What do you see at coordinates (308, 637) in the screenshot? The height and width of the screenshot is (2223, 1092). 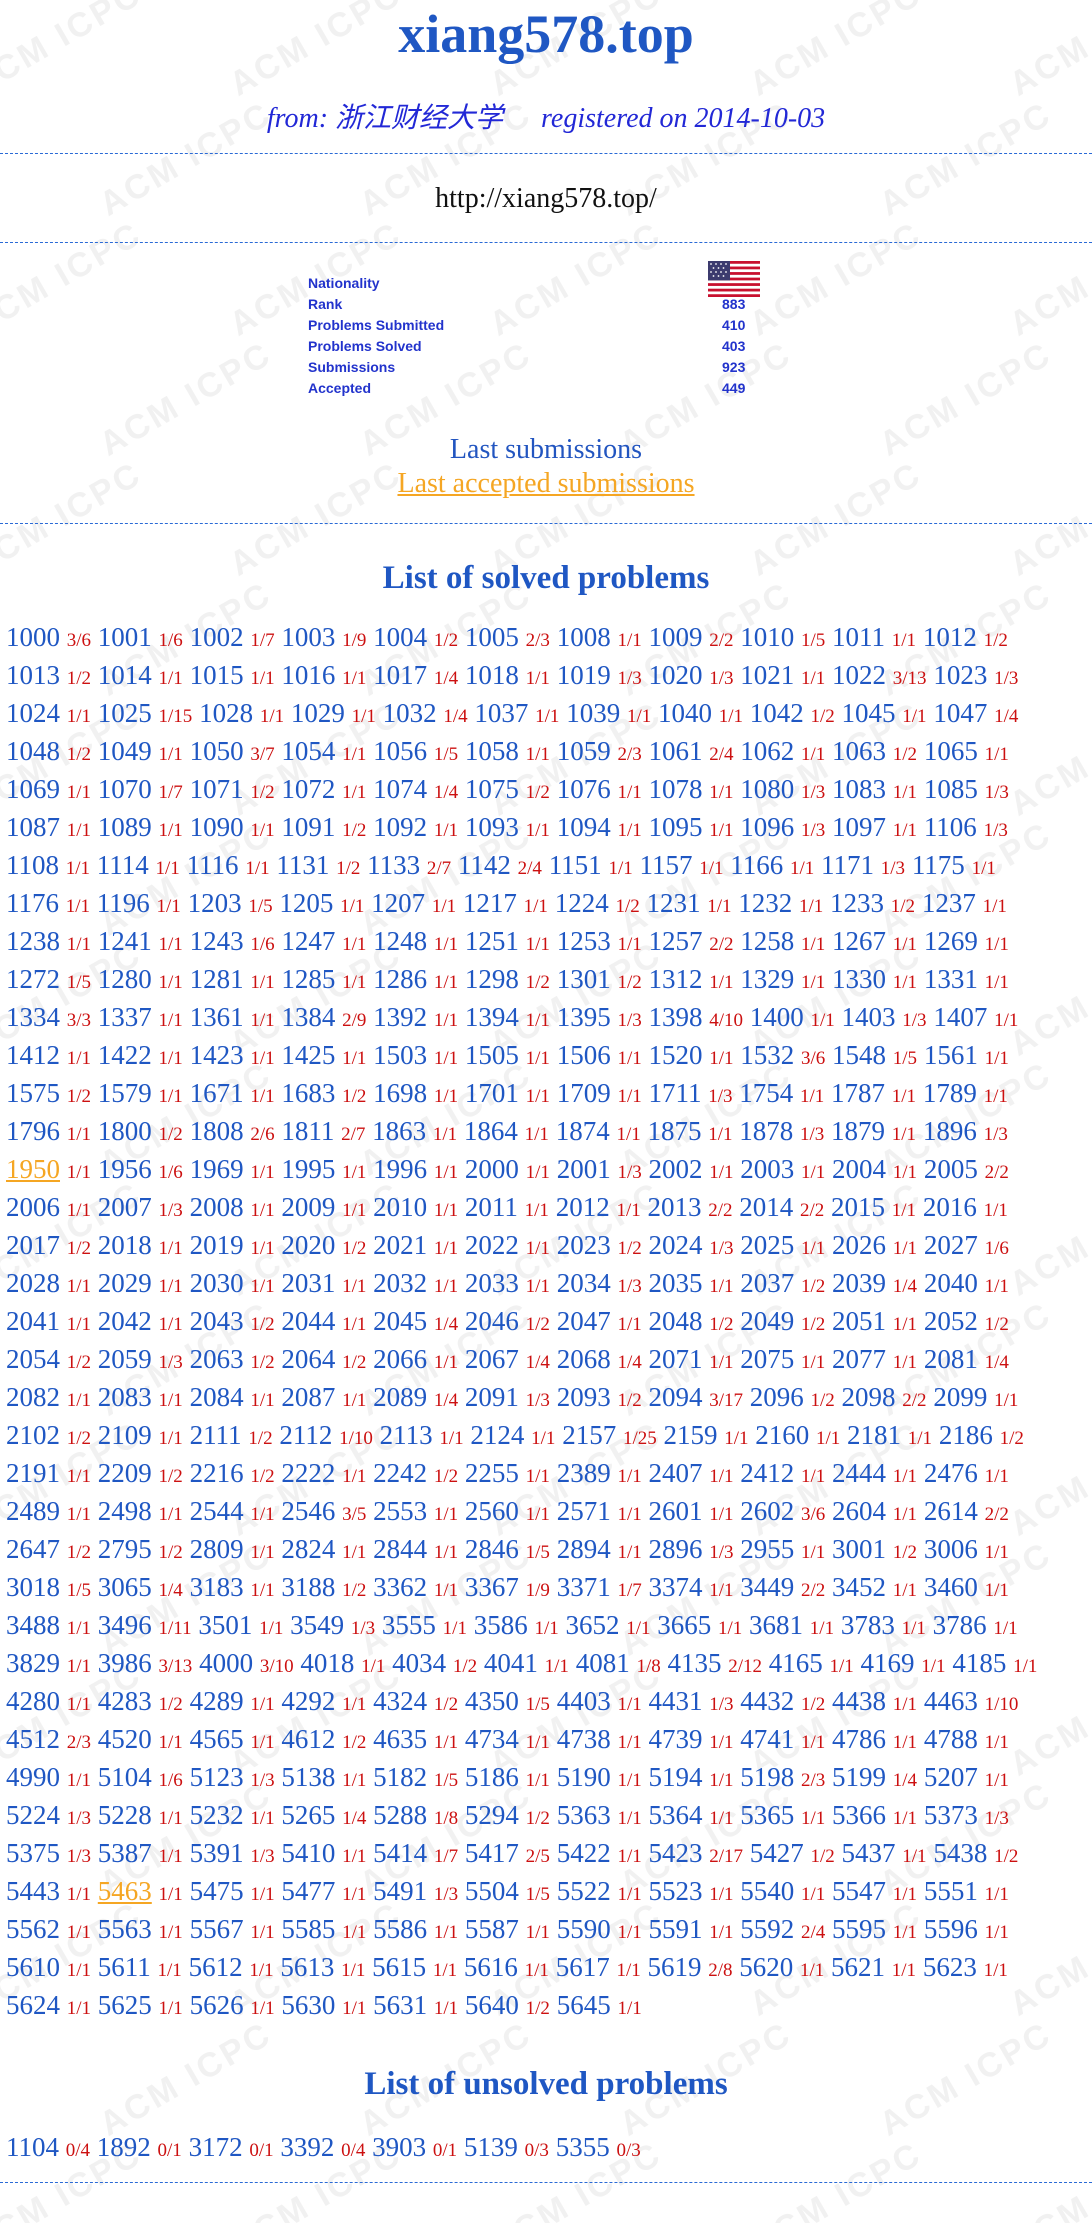 I see `problem-link: 1003` at bounding box center [308, 637].